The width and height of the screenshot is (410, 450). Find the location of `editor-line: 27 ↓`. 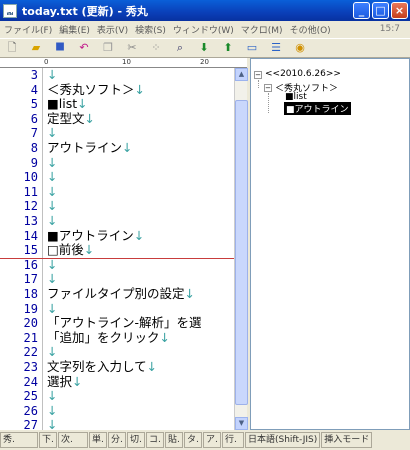

editor-line: 27 ↓ is located at coordinates (117, 424).